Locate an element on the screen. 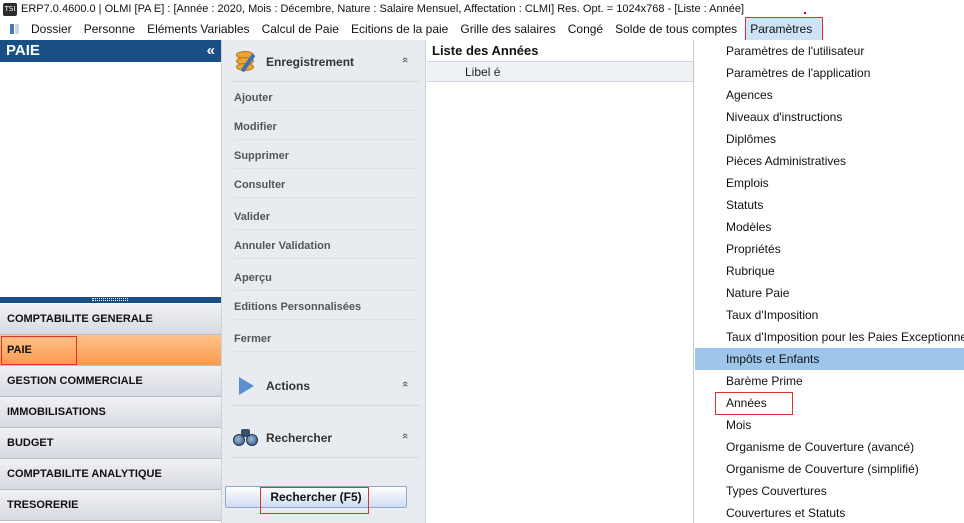  panel-splitter is located at coordinates (110, 300).